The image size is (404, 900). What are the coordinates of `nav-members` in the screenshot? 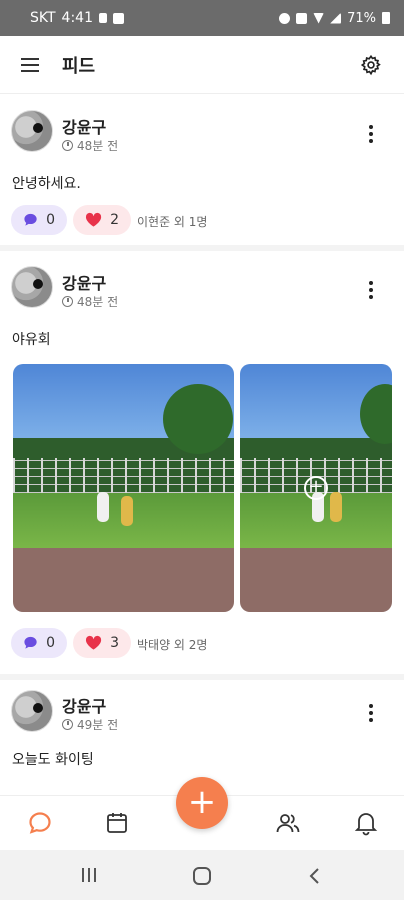 It's located at (288, 823).